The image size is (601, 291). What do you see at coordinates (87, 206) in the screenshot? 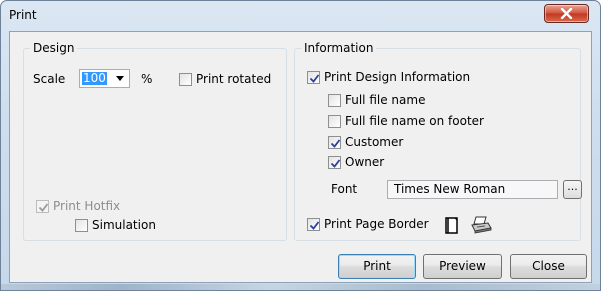
I see `print-hotfix-label: Print Hotfix` at bounding box center [87, 206].